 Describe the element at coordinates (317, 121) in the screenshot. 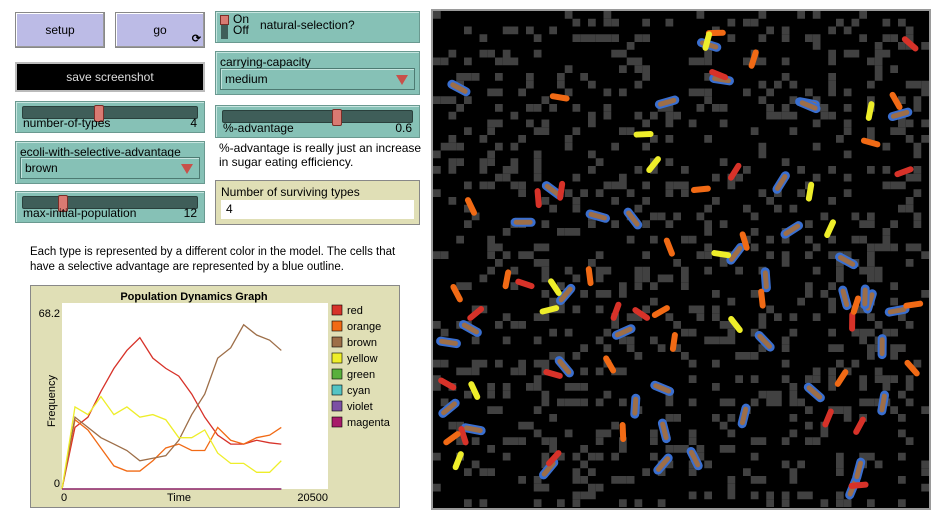

I see `percent-advantage-slider: %-advantage 0.6` at that location.